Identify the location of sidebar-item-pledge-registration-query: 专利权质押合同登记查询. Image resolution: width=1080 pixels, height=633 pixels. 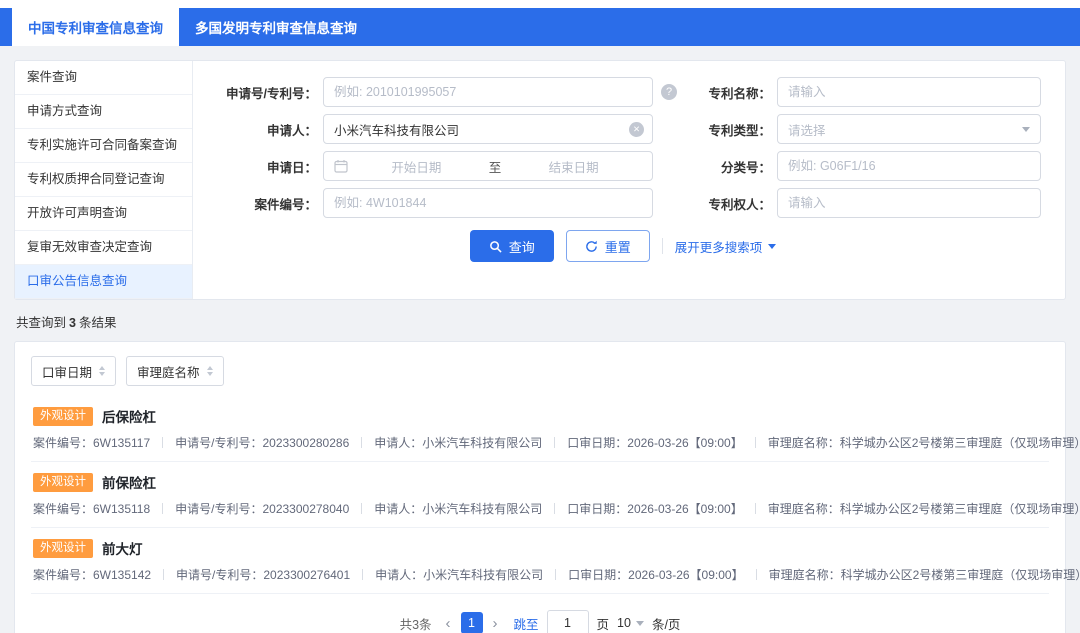
(103, 180).